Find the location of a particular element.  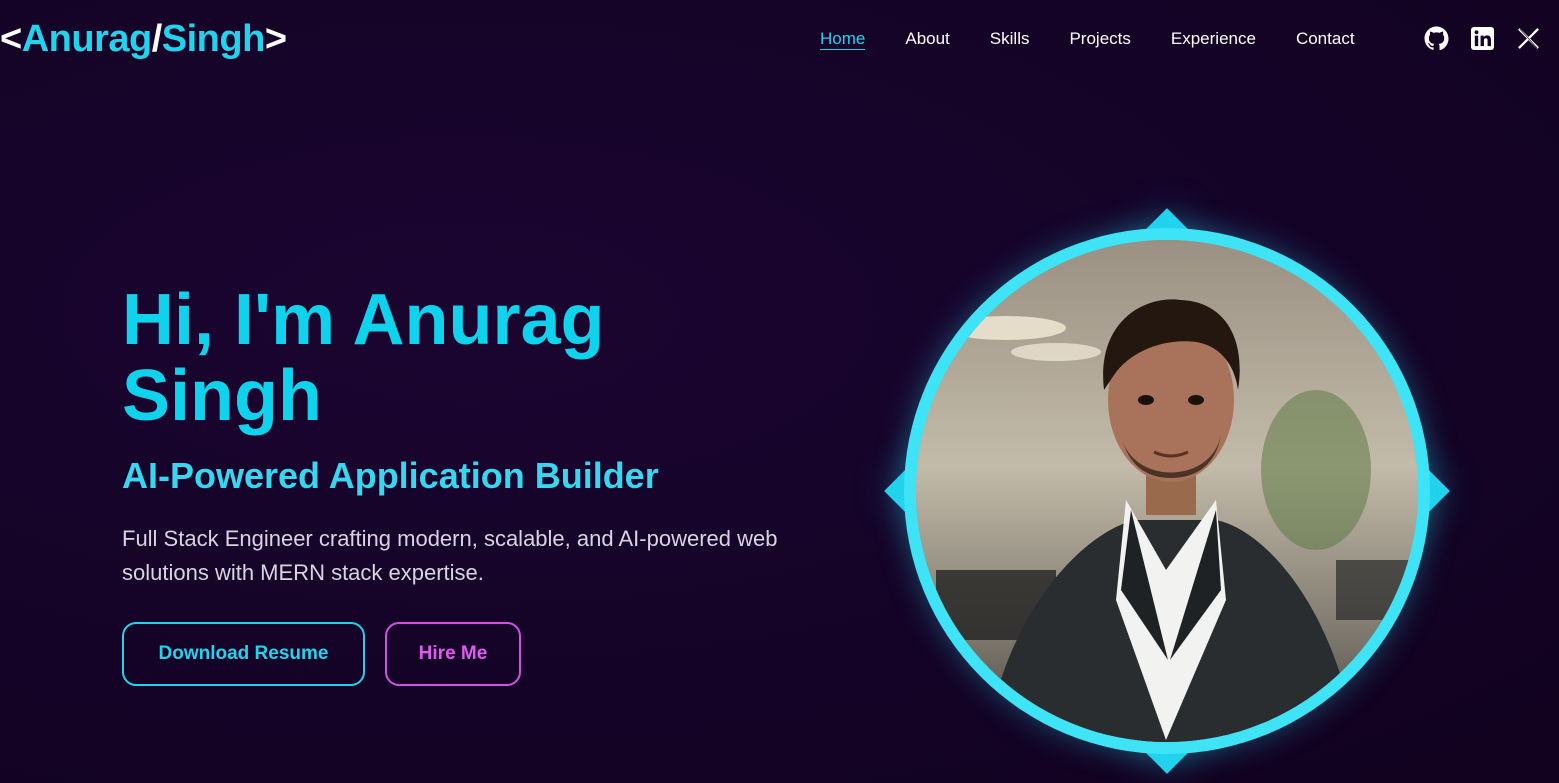

logo-last-name: Singh is located at coordinates (213, 39).